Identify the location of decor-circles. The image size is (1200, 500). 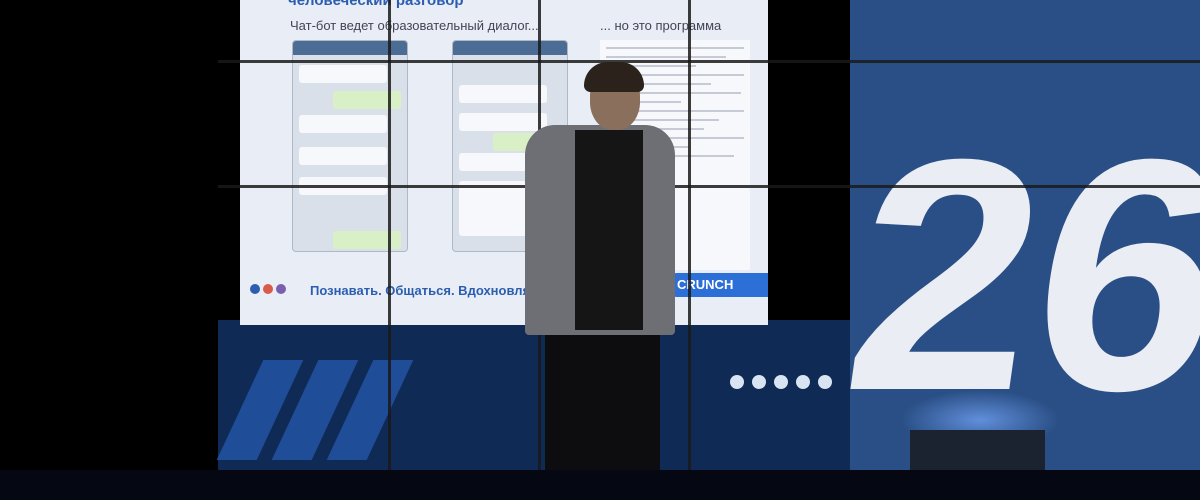
(781, 382).